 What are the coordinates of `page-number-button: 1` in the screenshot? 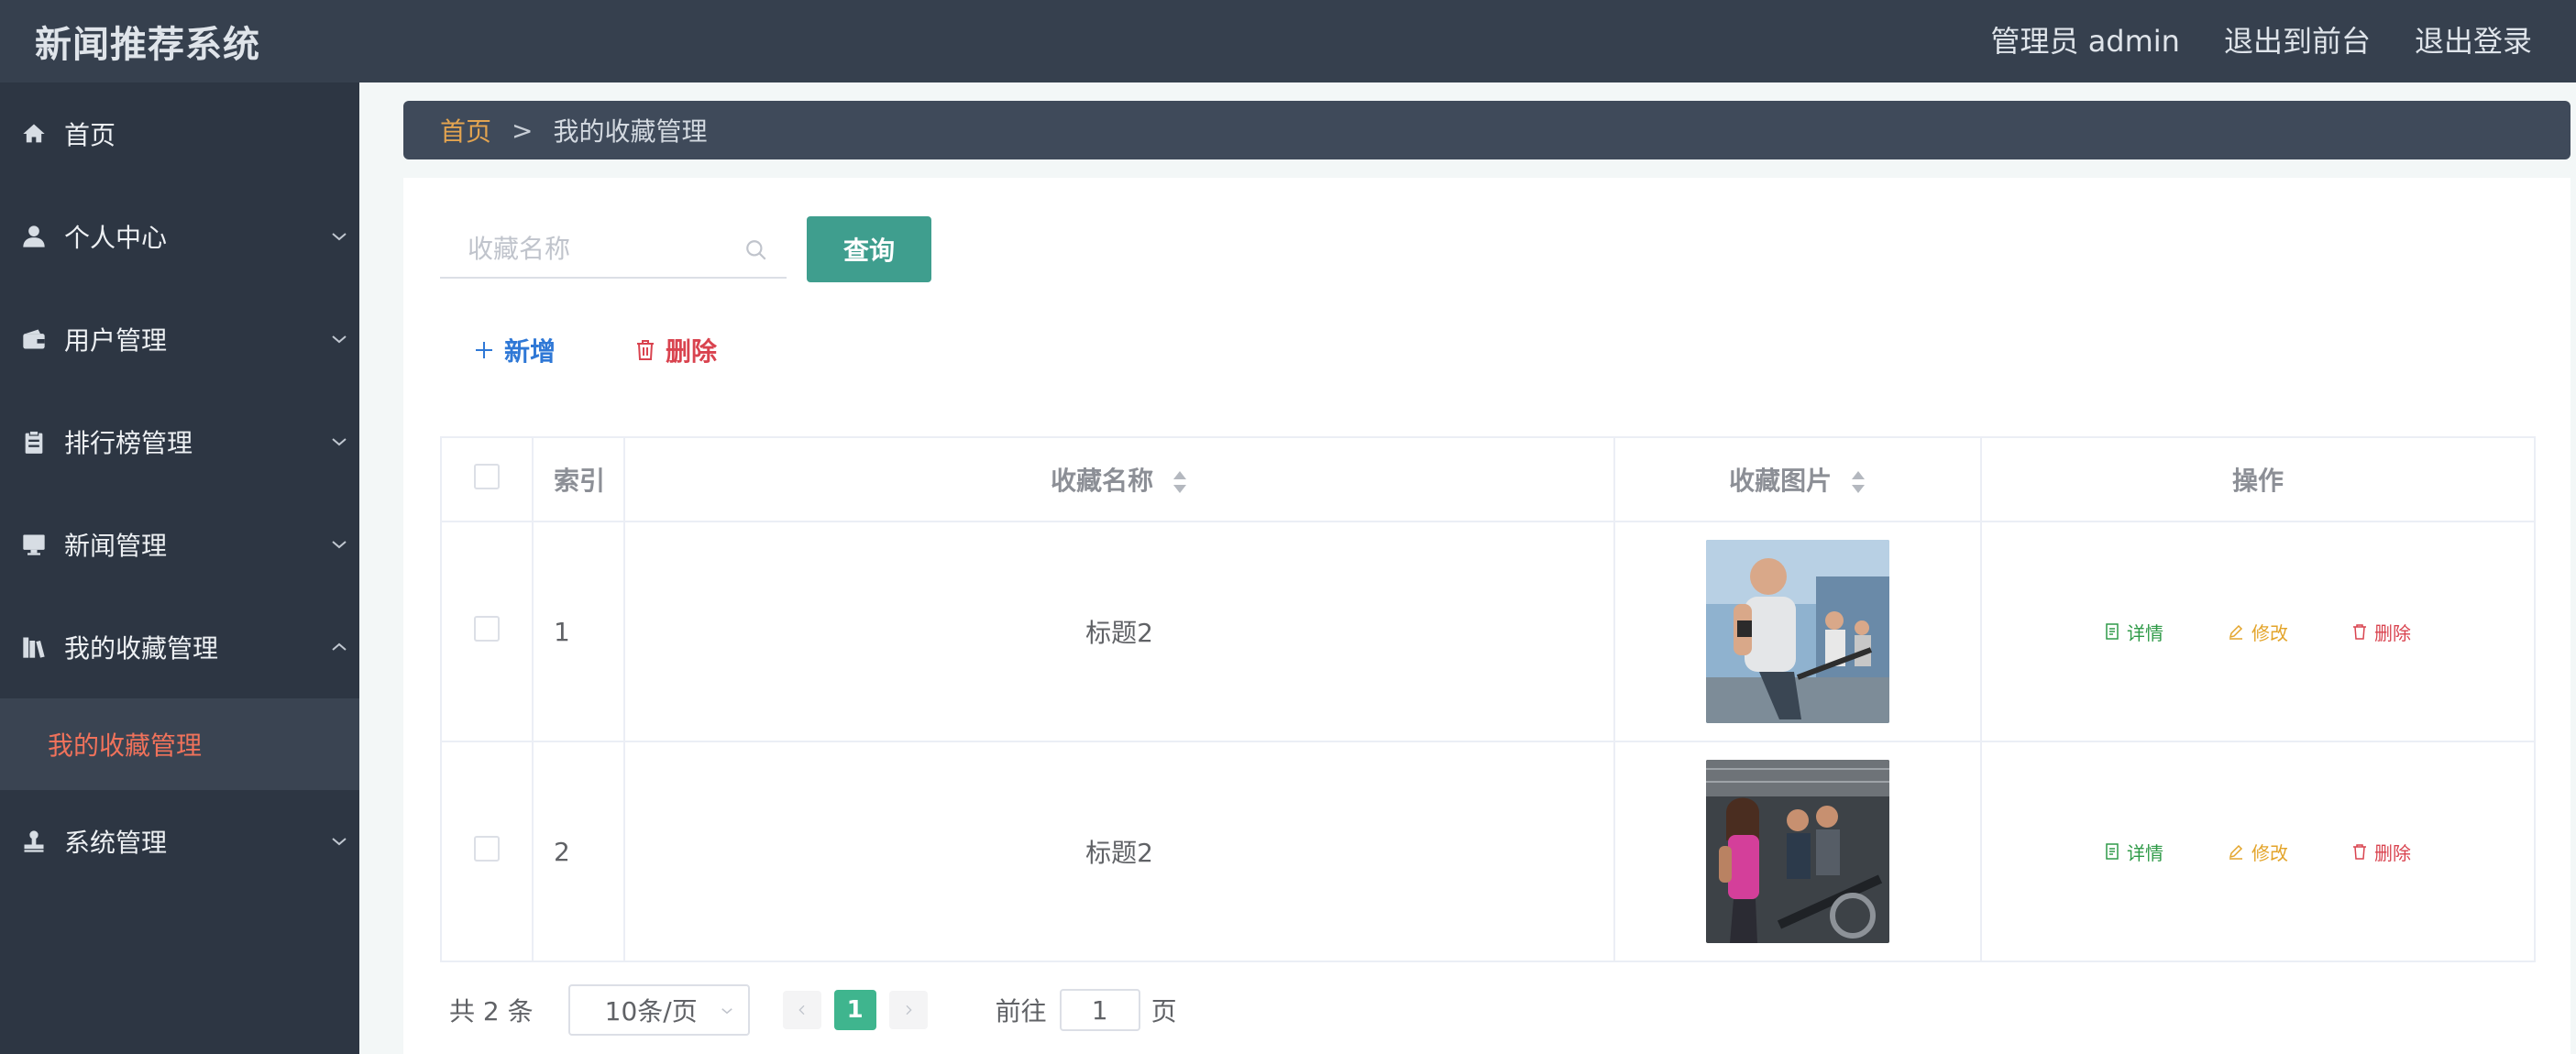 It's located at (854, 1010).